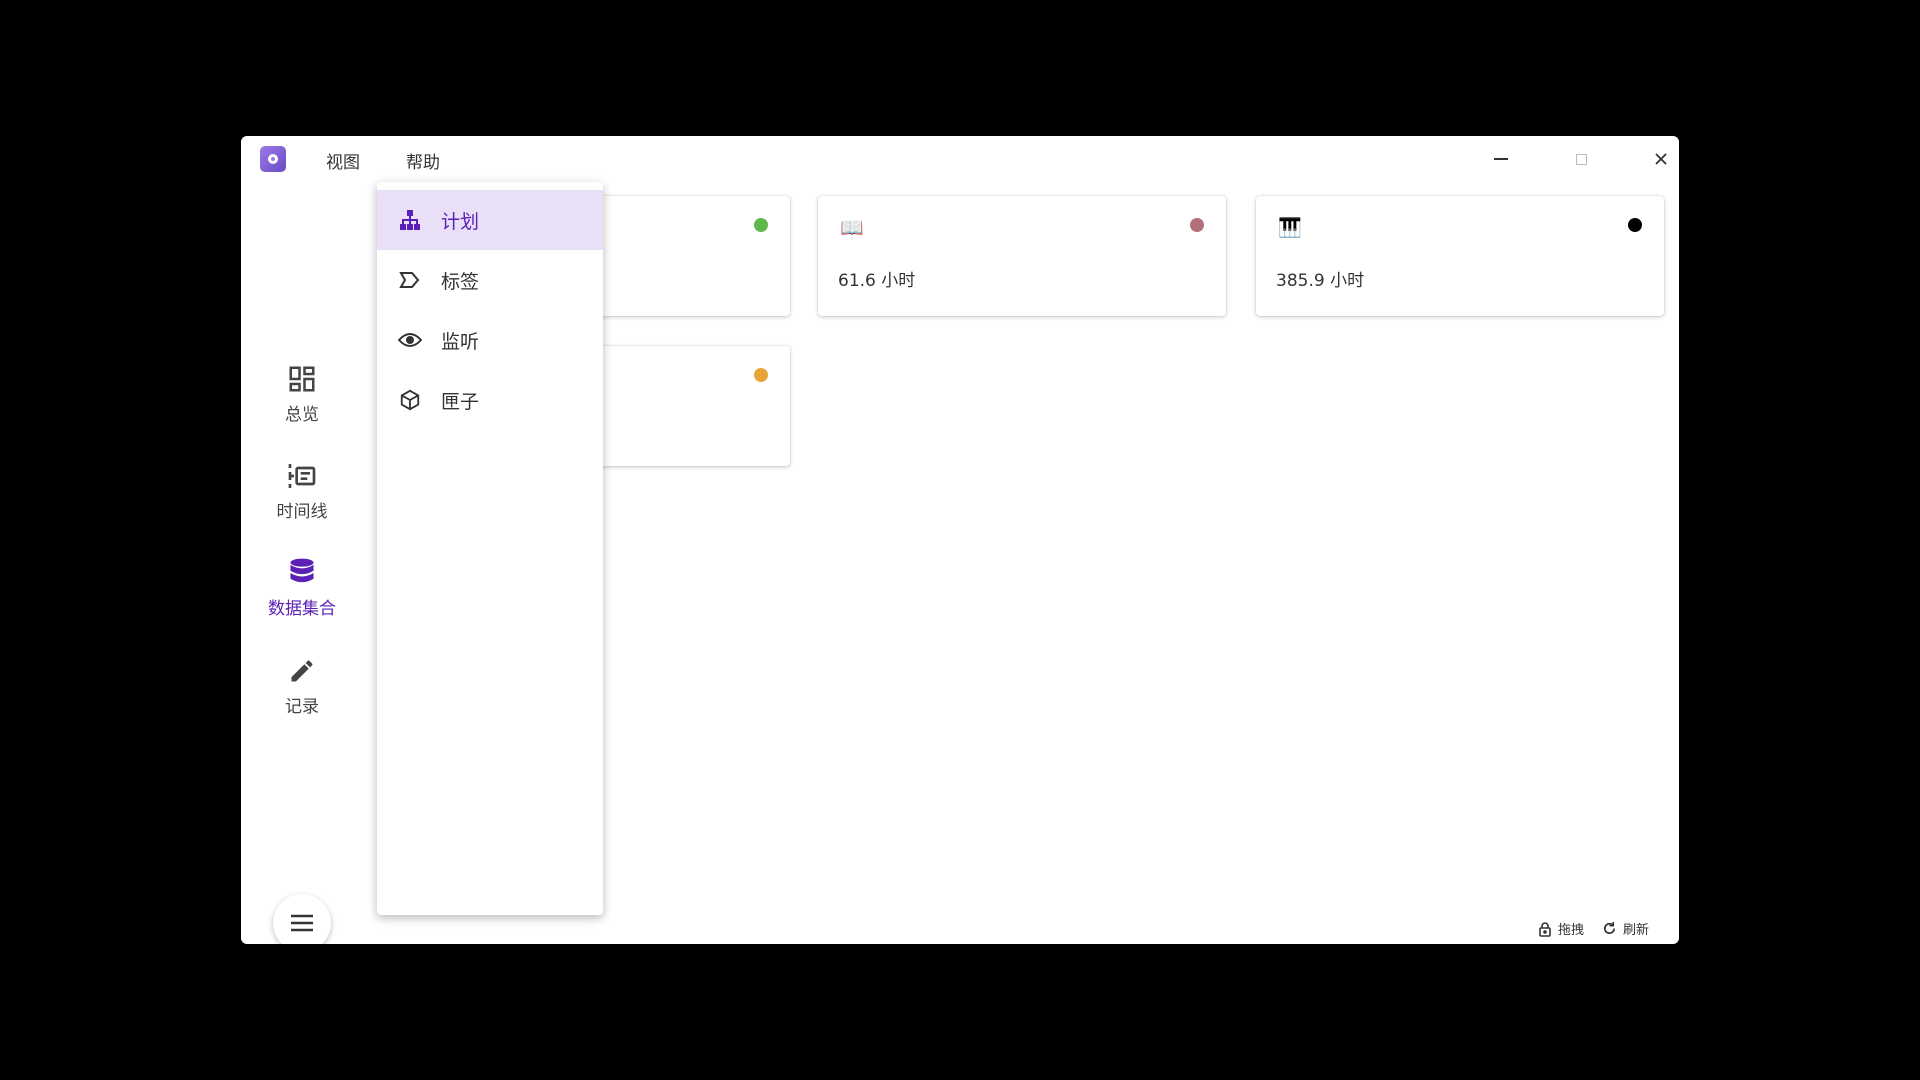  I want to click on minimize-icon, so click(1501, 159).